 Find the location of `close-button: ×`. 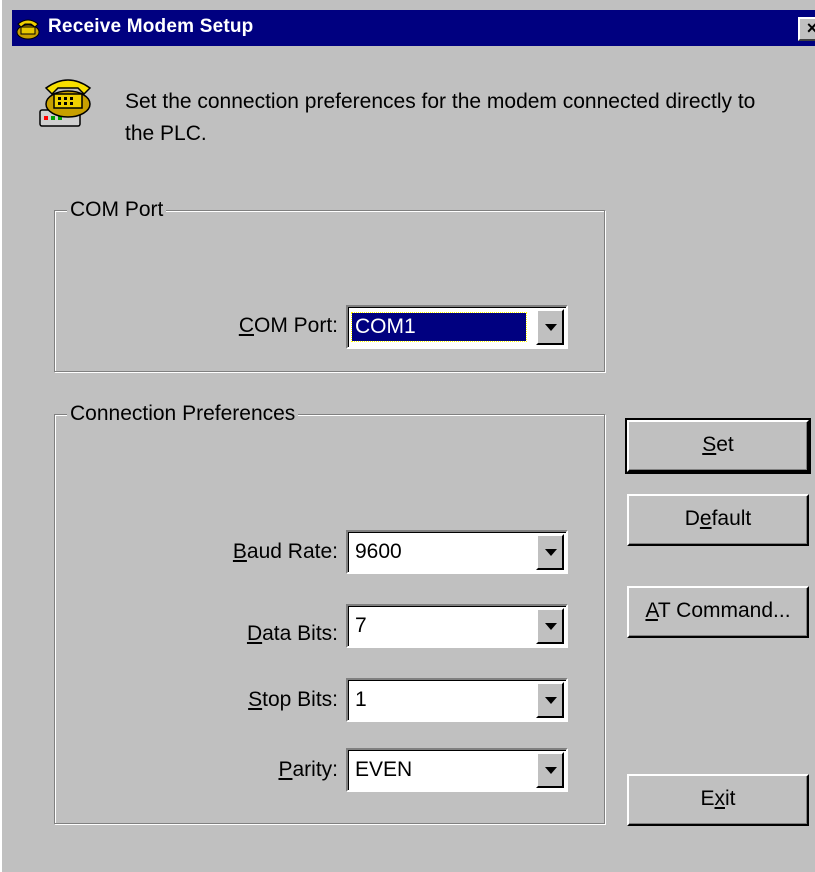

close-button: × is located at coordinates (806, 29).